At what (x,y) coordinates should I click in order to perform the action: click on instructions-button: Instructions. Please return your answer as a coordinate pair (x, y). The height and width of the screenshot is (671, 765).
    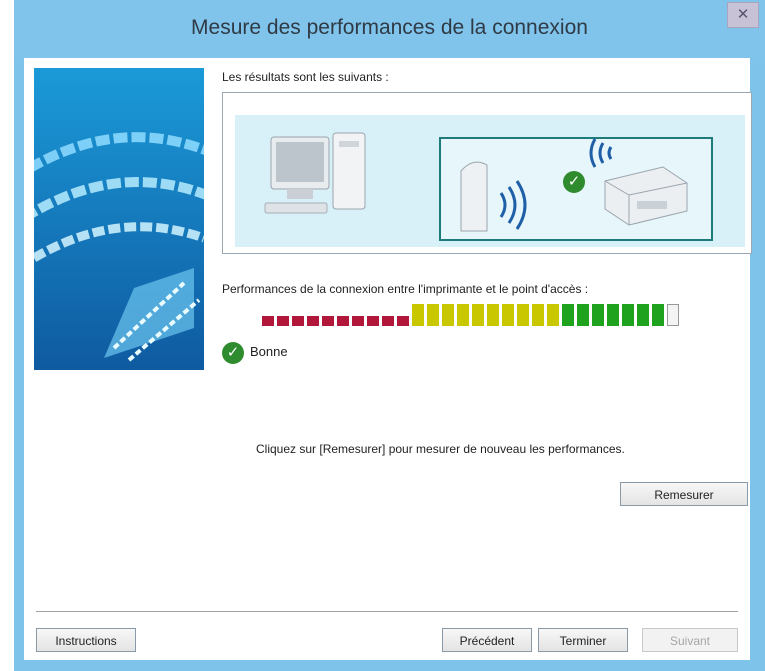
    Looking at the image, I should click on (86, 640).